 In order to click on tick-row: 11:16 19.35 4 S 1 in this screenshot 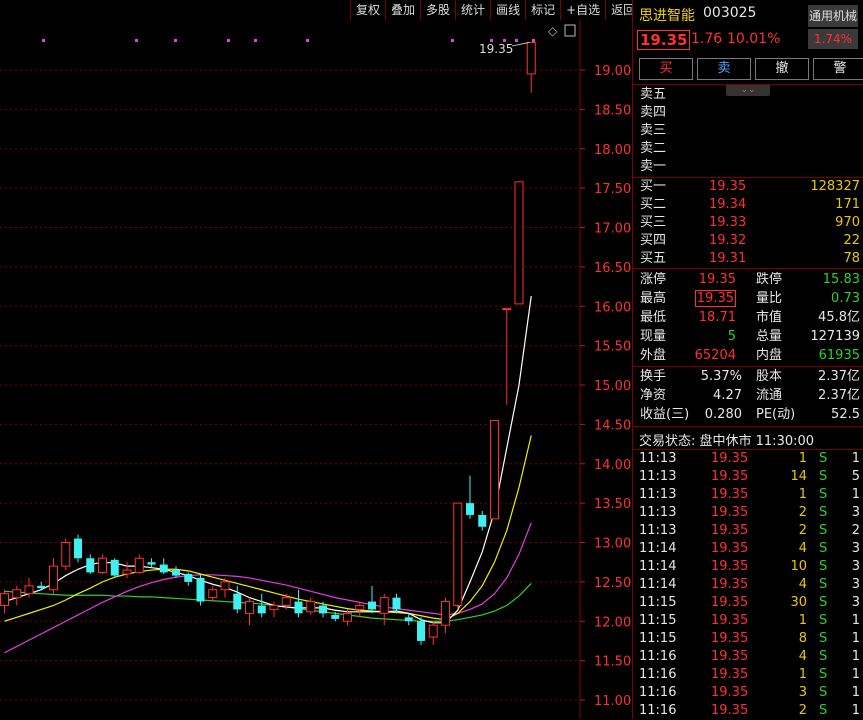, I will do `click(748, 657)`.